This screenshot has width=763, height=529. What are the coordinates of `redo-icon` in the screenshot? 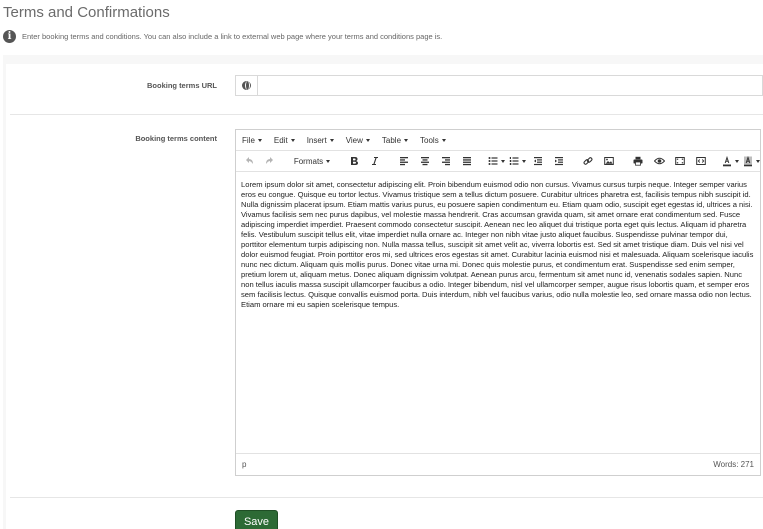 It's located at (269, 160).